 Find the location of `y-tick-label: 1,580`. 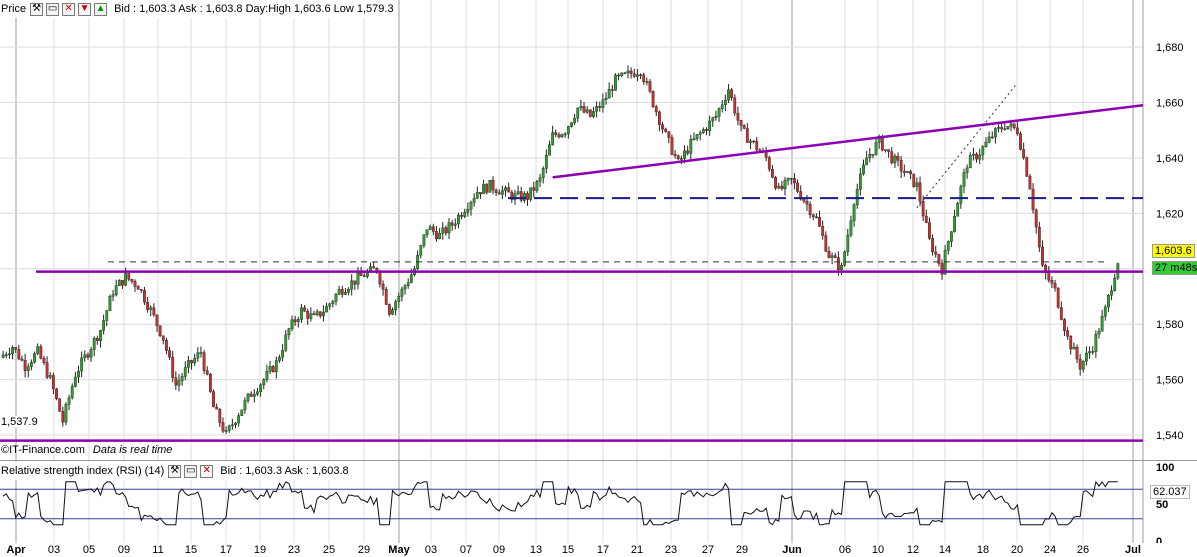

y-tick-label: 1,580 is located at coordinates (1170, 325).